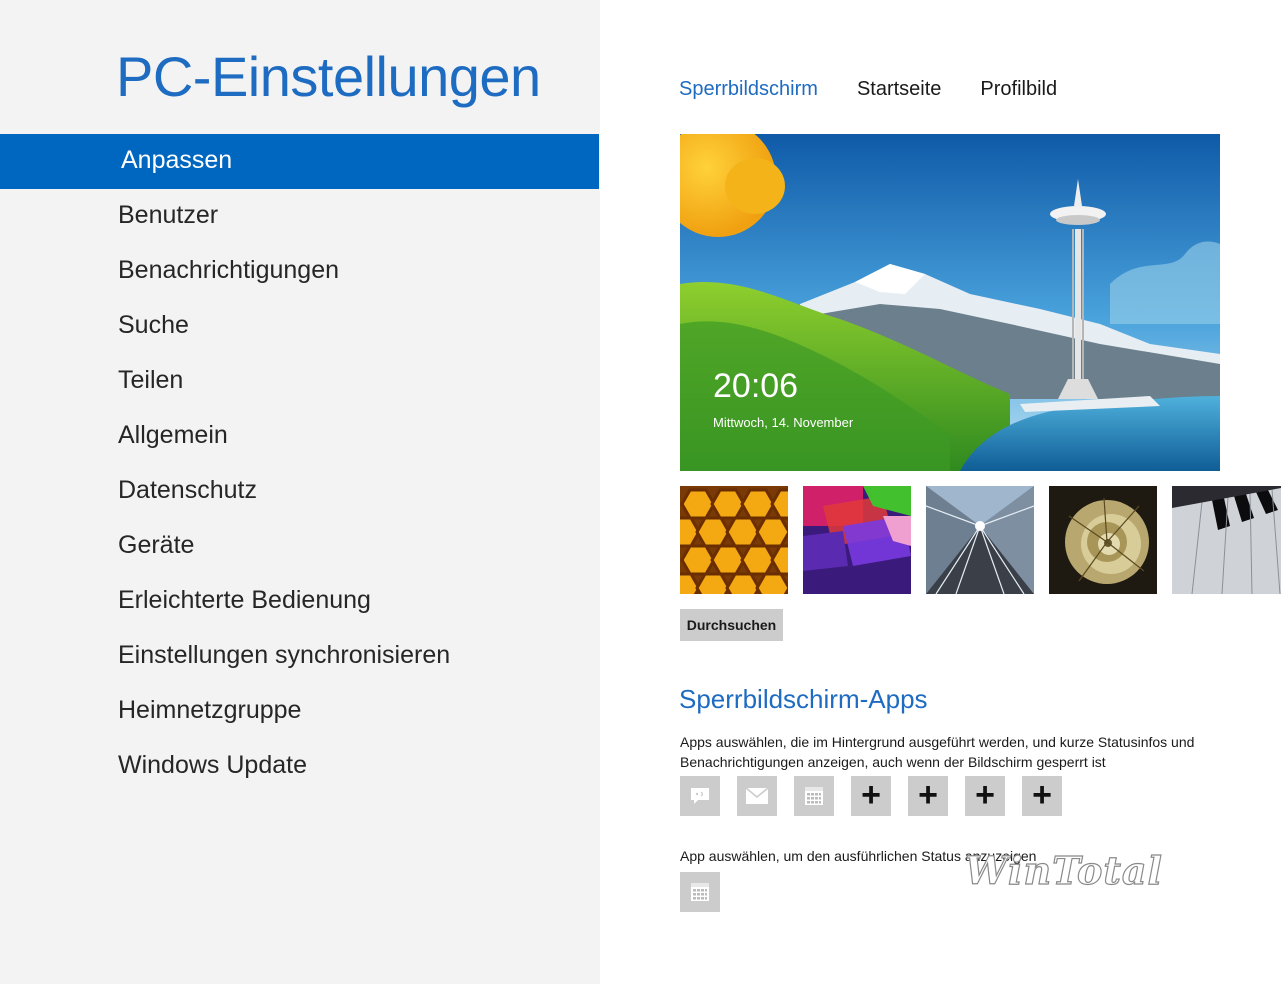 This screenshot has width=1286, height=984. Describe the element at coordinates (299, 656) in the screenshot. I see `nav-item-einstellungen-synchronisieren: Einstellungen synchronisieren` at that location.